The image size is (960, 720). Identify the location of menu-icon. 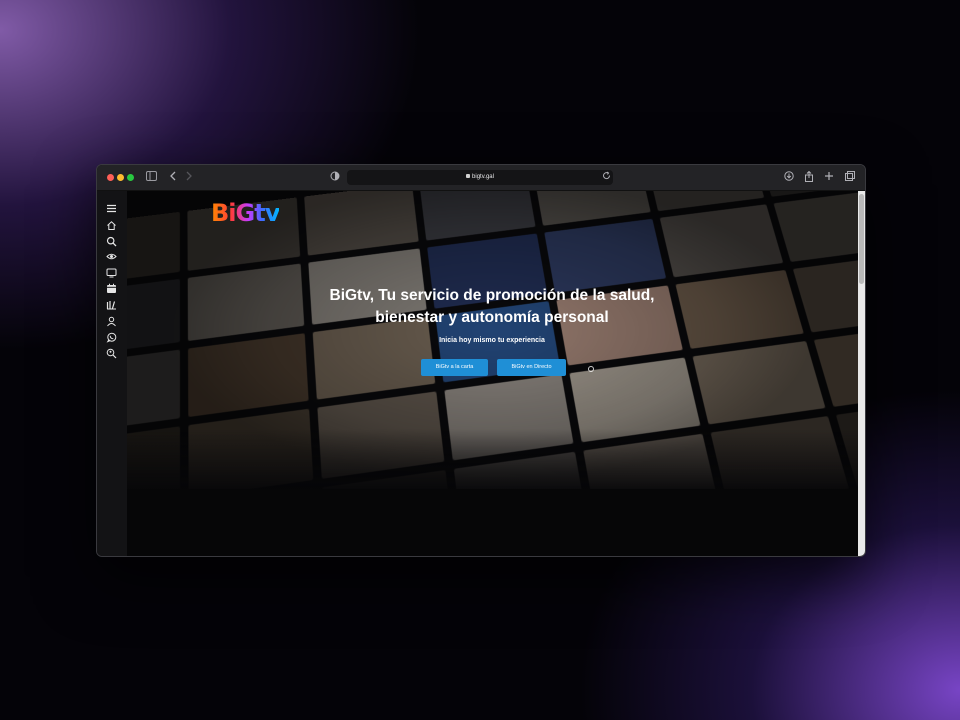
(111, 208).